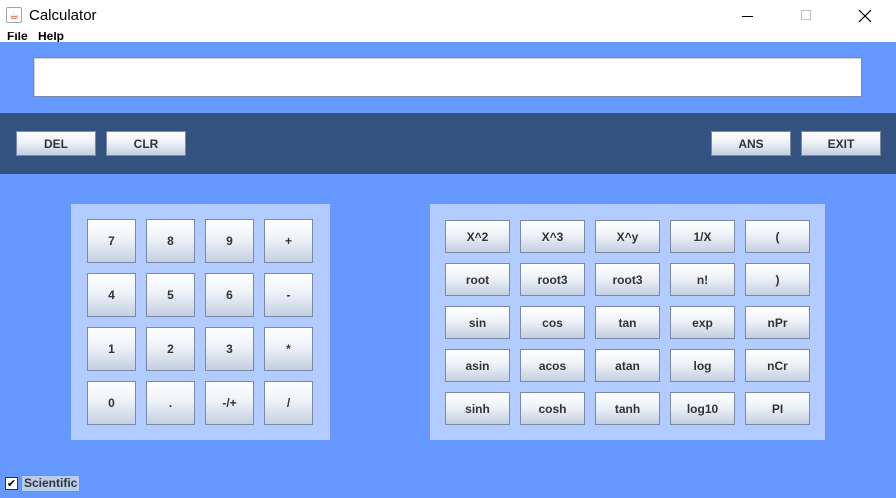 The width and height of the screenshot is (896, 498). What do you see at coordinates (447, 77) in the screenshot?
I see `display-field` at bounding box center [447, 77].